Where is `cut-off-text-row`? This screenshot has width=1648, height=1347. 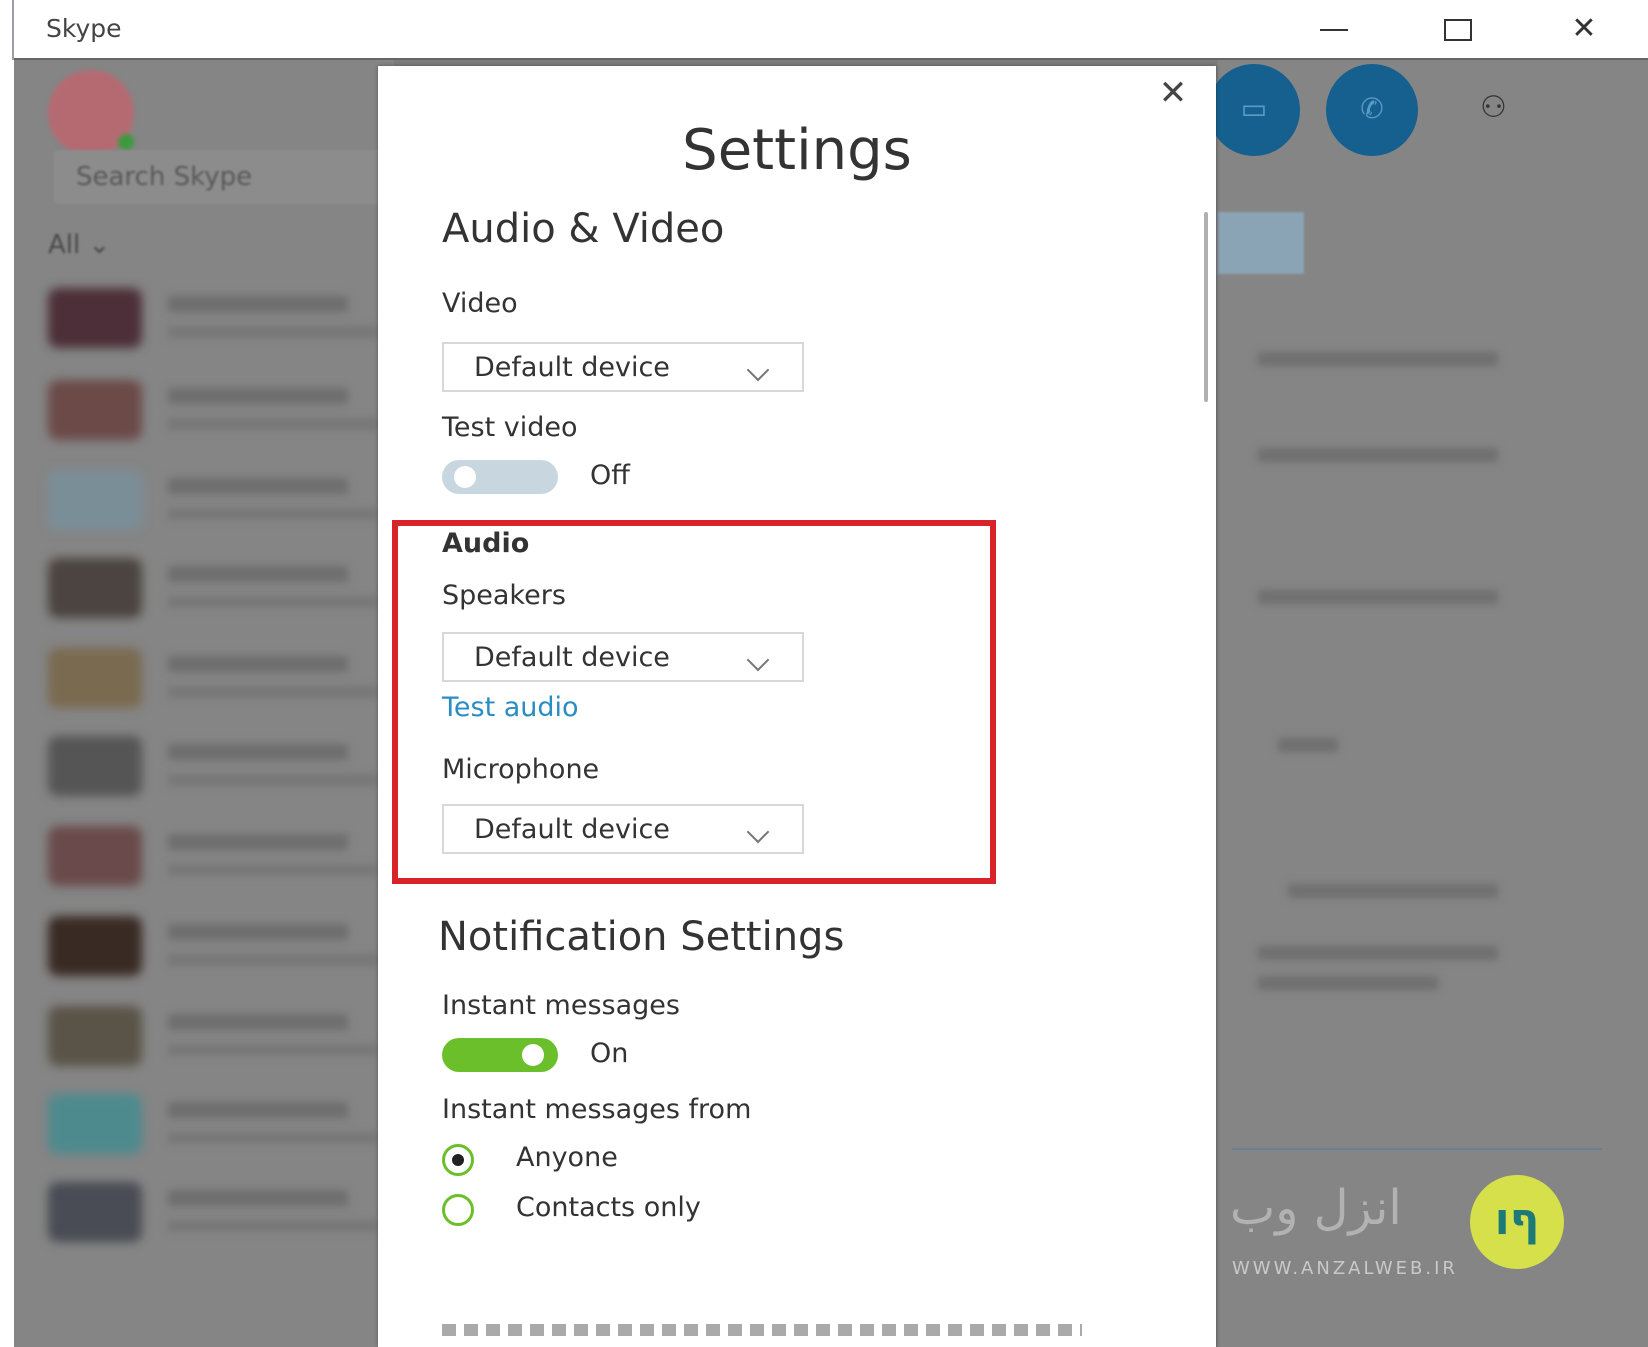 cut-off-text-row is located at coordinates (762, 1330).